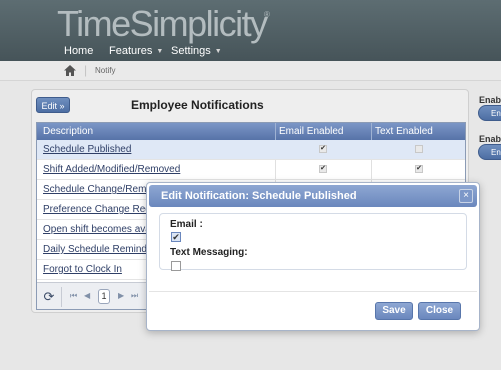 The width and height of the screenshot is (501, 370). I want to click on nav-settings-label: Settings, so click(191, 51).